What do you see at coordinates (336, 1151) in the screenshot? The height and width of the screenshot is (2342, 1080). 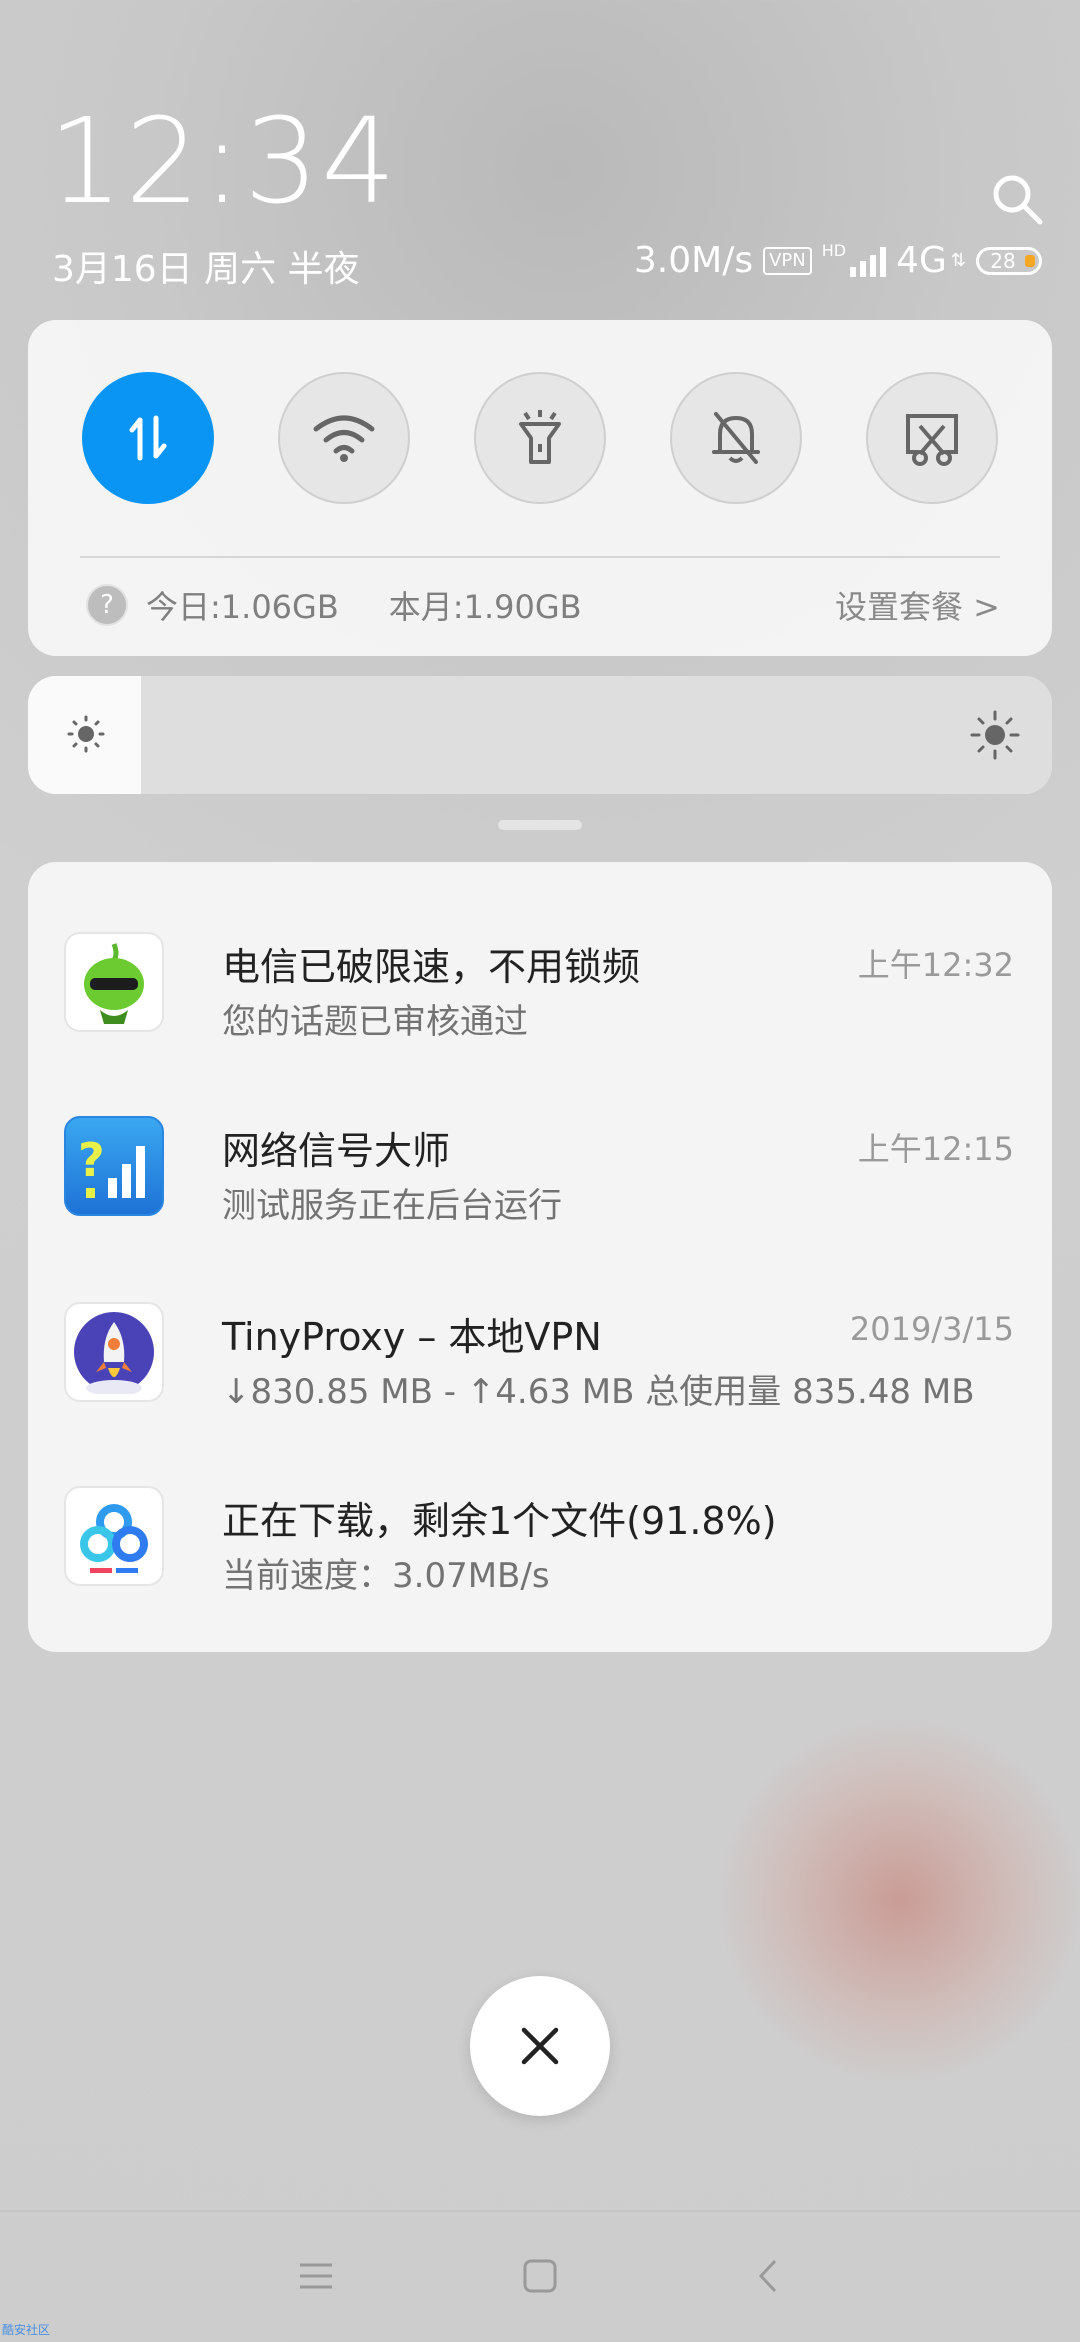 I see `notification-title: 网络信号大师` at bounding box center [336, 1151].